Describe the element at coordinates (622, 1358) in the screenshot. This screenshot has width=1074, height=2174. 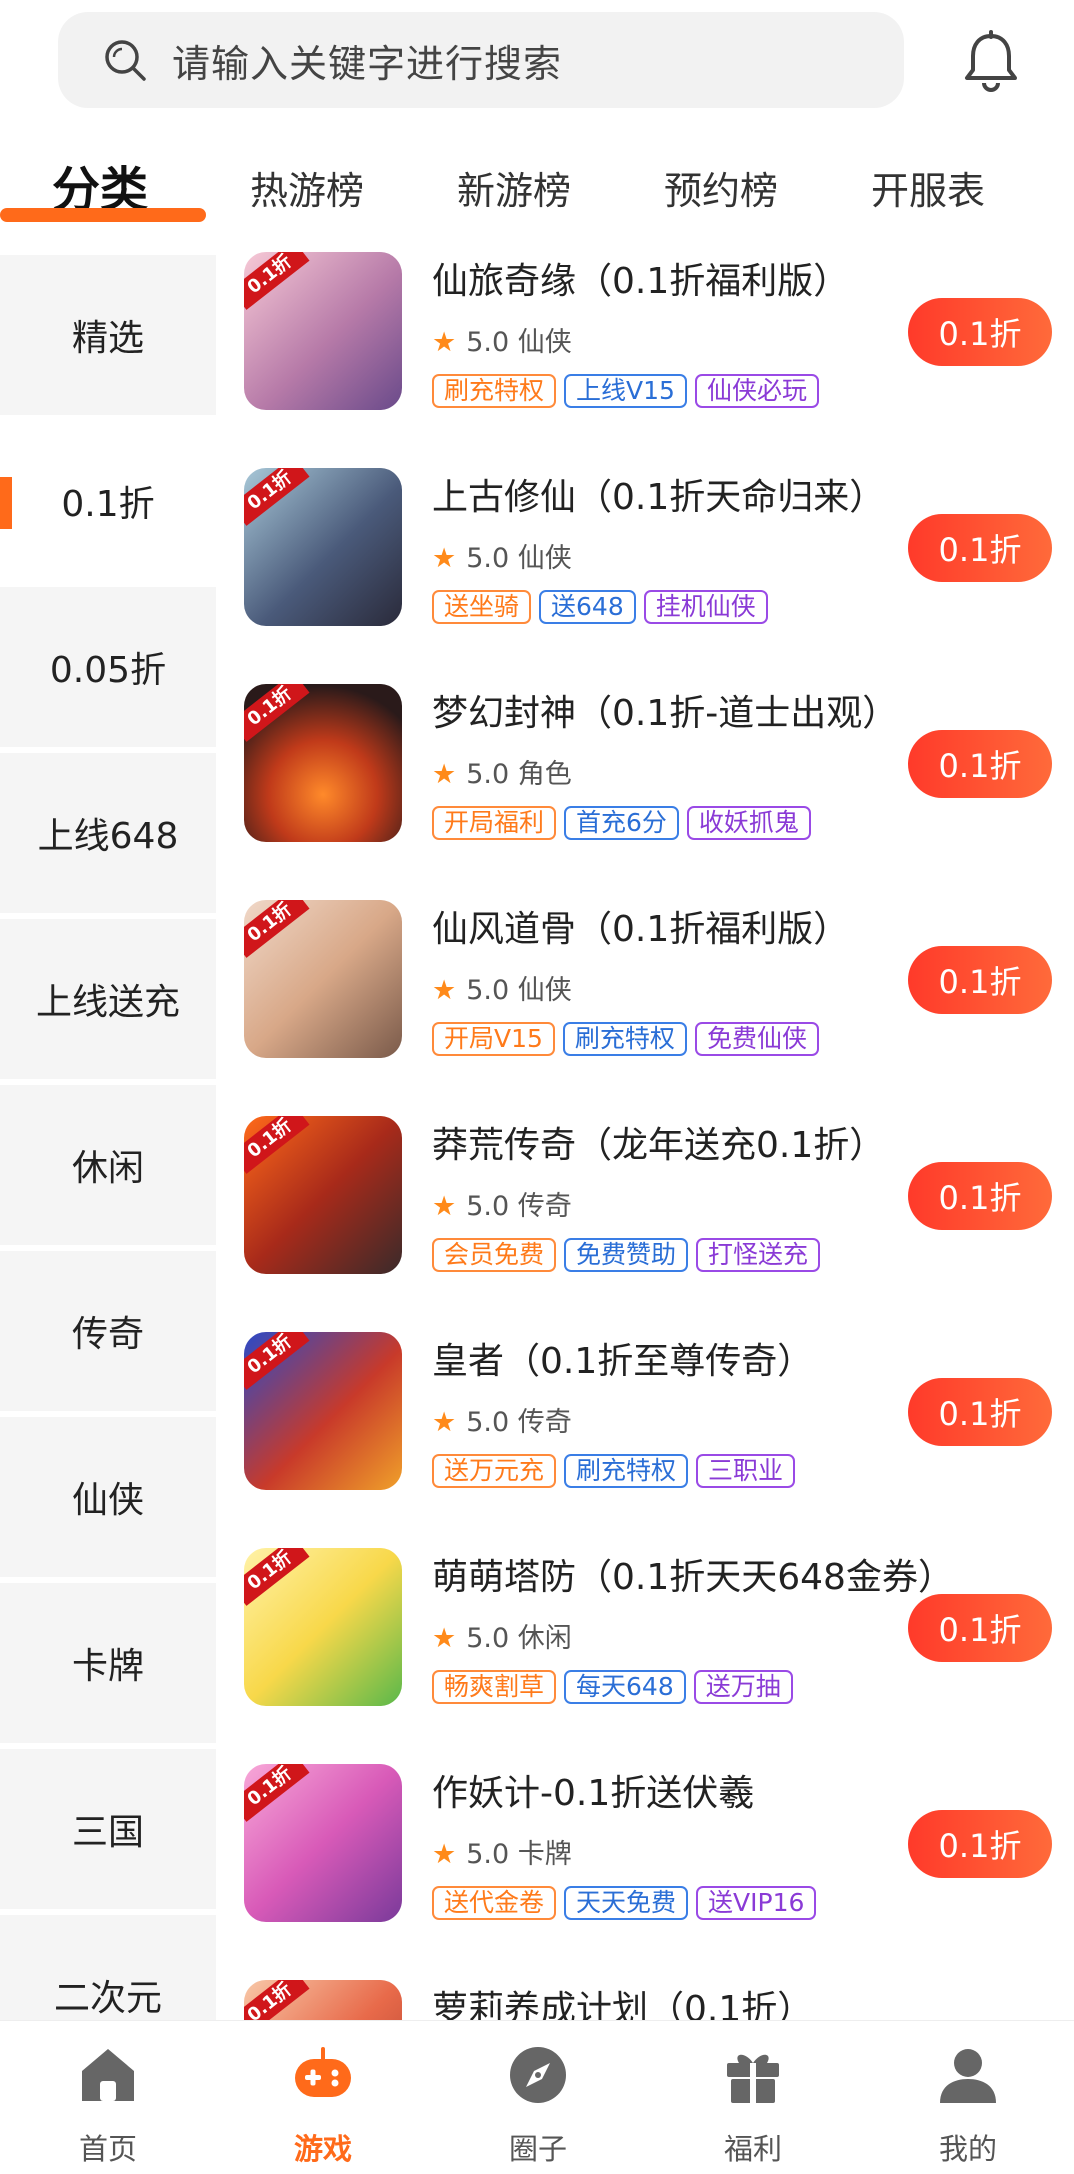
I see `game-title: 皇者（0.1折至尊传奇）` at that location.